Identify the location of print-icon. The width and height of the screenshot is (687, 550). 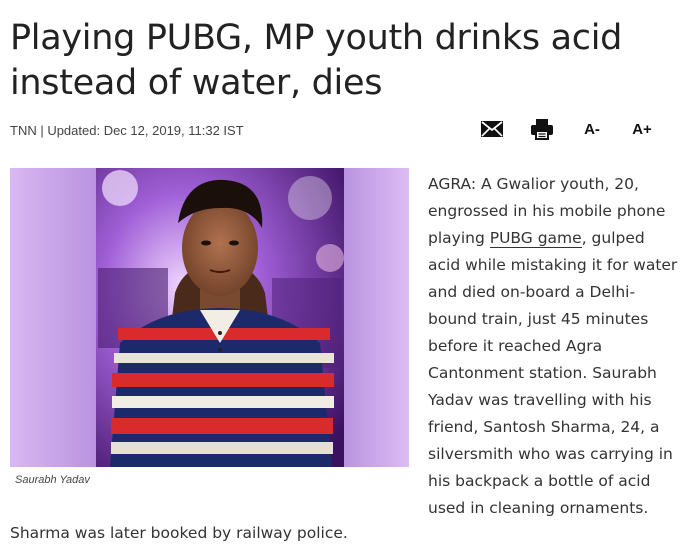
(542, 129).